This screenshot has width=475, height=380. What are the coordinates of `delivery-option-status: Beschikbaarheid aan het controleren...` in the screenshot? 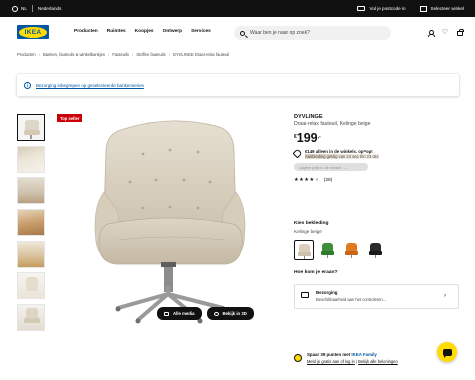 It's located at (351, 299).